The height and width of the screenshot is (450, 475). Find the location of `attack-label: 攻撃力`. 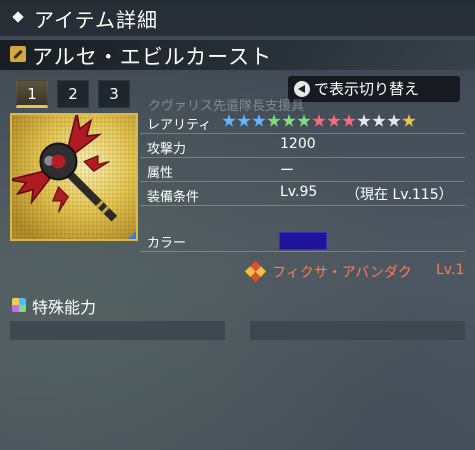

attack-label: 攻撃力 is located at coordinates (167, 149).